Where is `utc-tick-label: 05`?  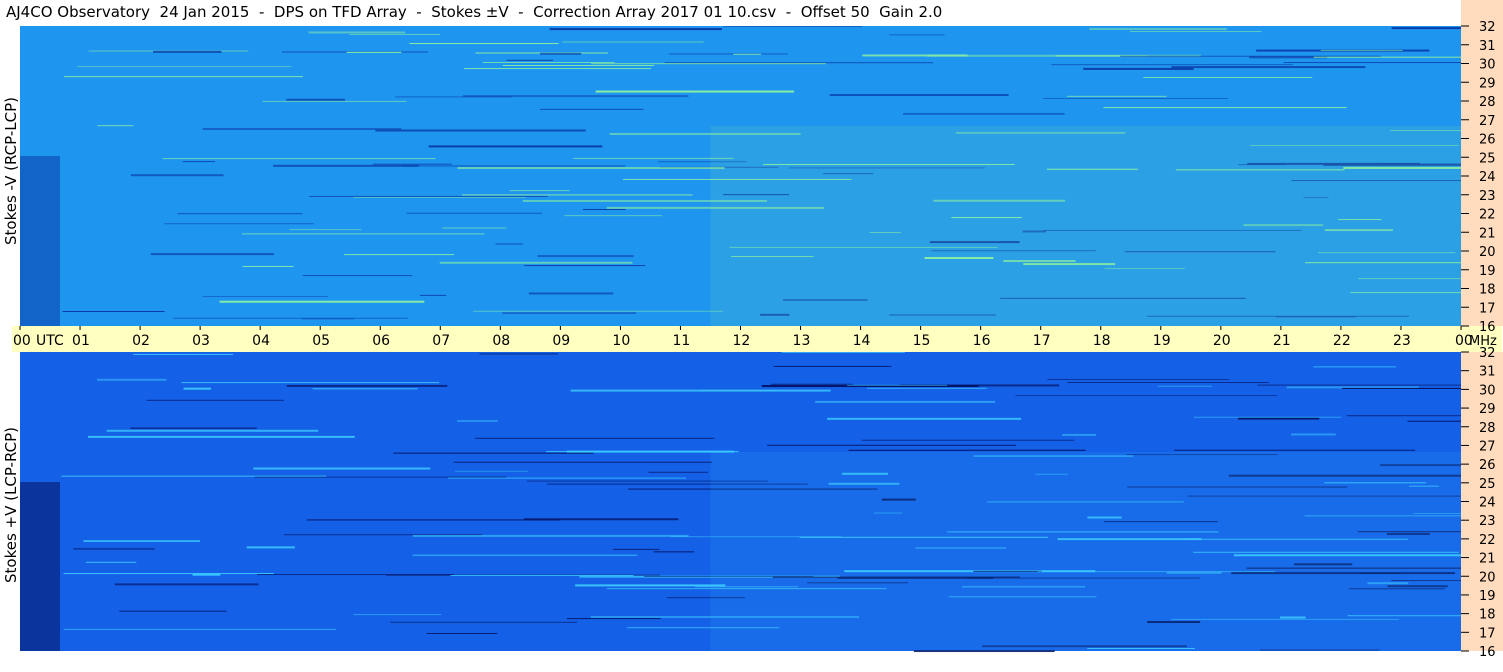 utc-tick-label: 05 is located at coordinates (321, 341).